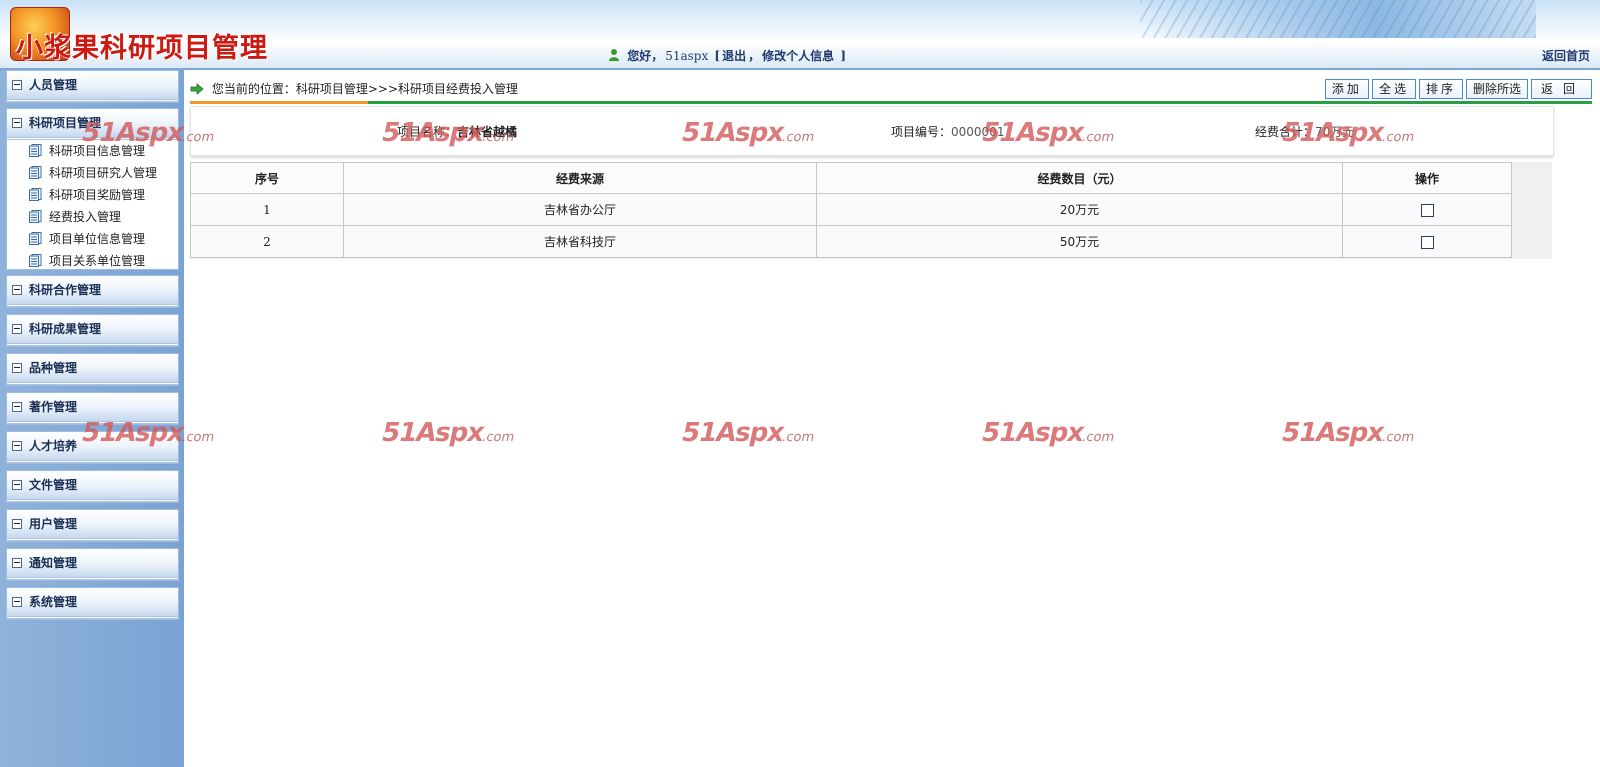 Image resolution: width=1600 pixels, height=767 pixels. Describe the element at coordinates (921, 132) in the screenshot. I see `project-number-label: 项目编号：` at that location.